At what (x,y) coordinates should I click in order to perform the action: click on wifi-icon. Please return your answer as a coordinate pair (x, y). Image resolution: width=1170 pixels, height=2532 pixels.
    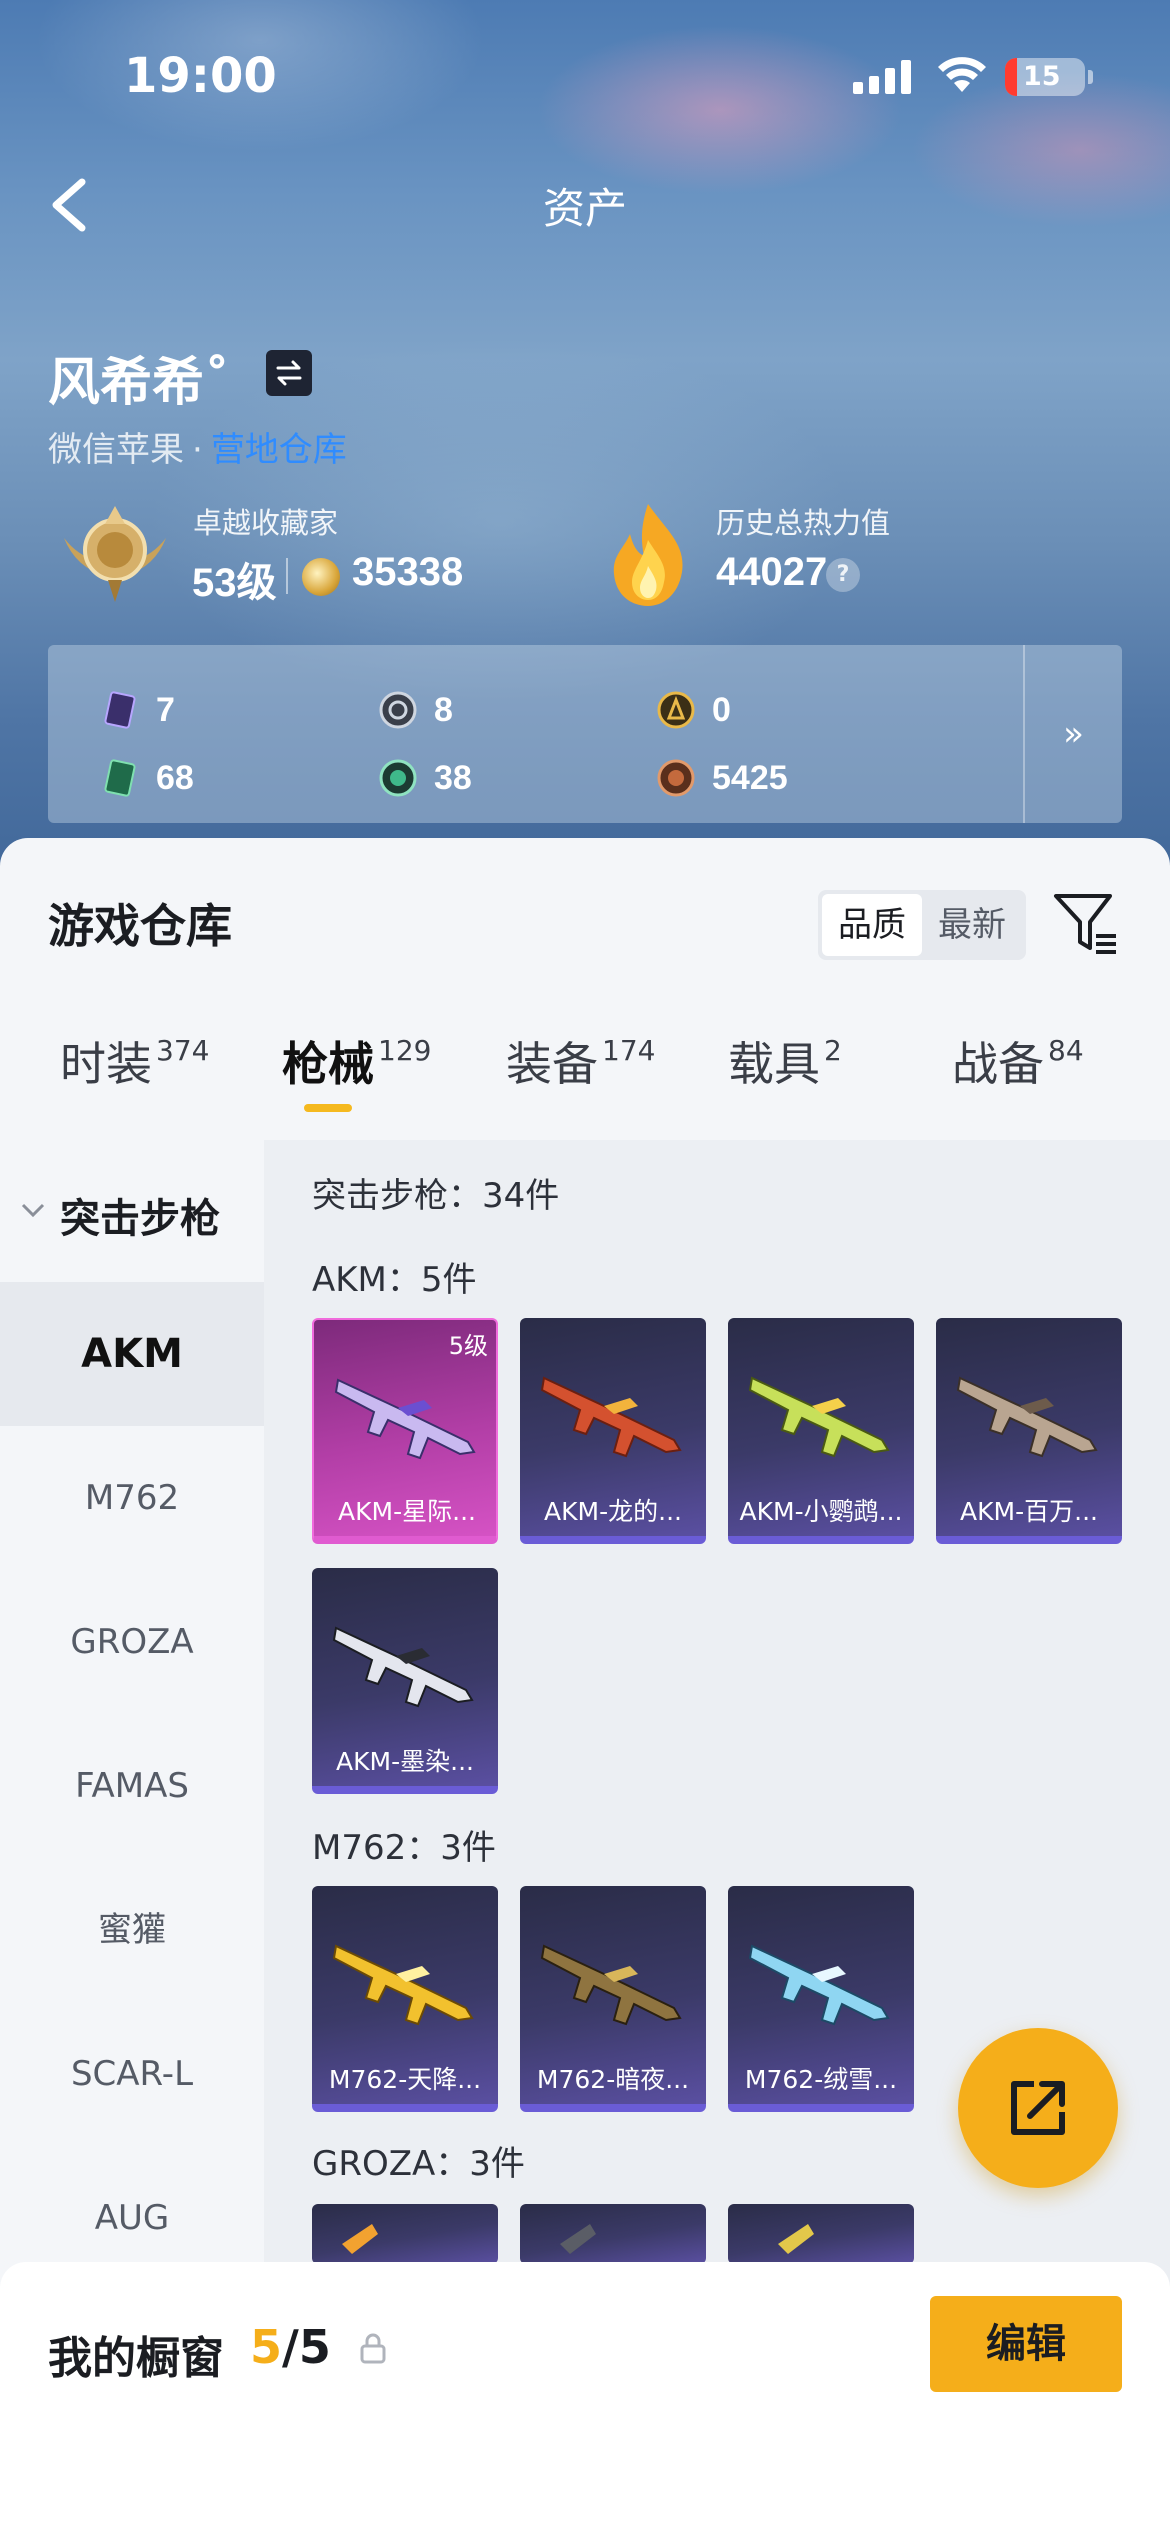
    Looking at the image, I should click on (962, 74).